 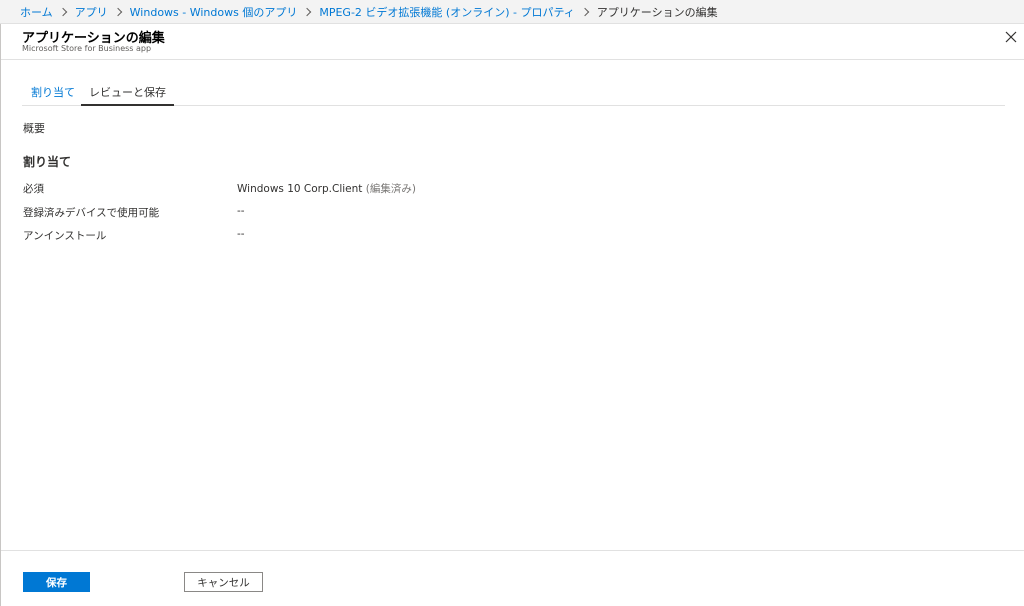 I want to click on summary-heading: 概要, so click(x=34, y=128).